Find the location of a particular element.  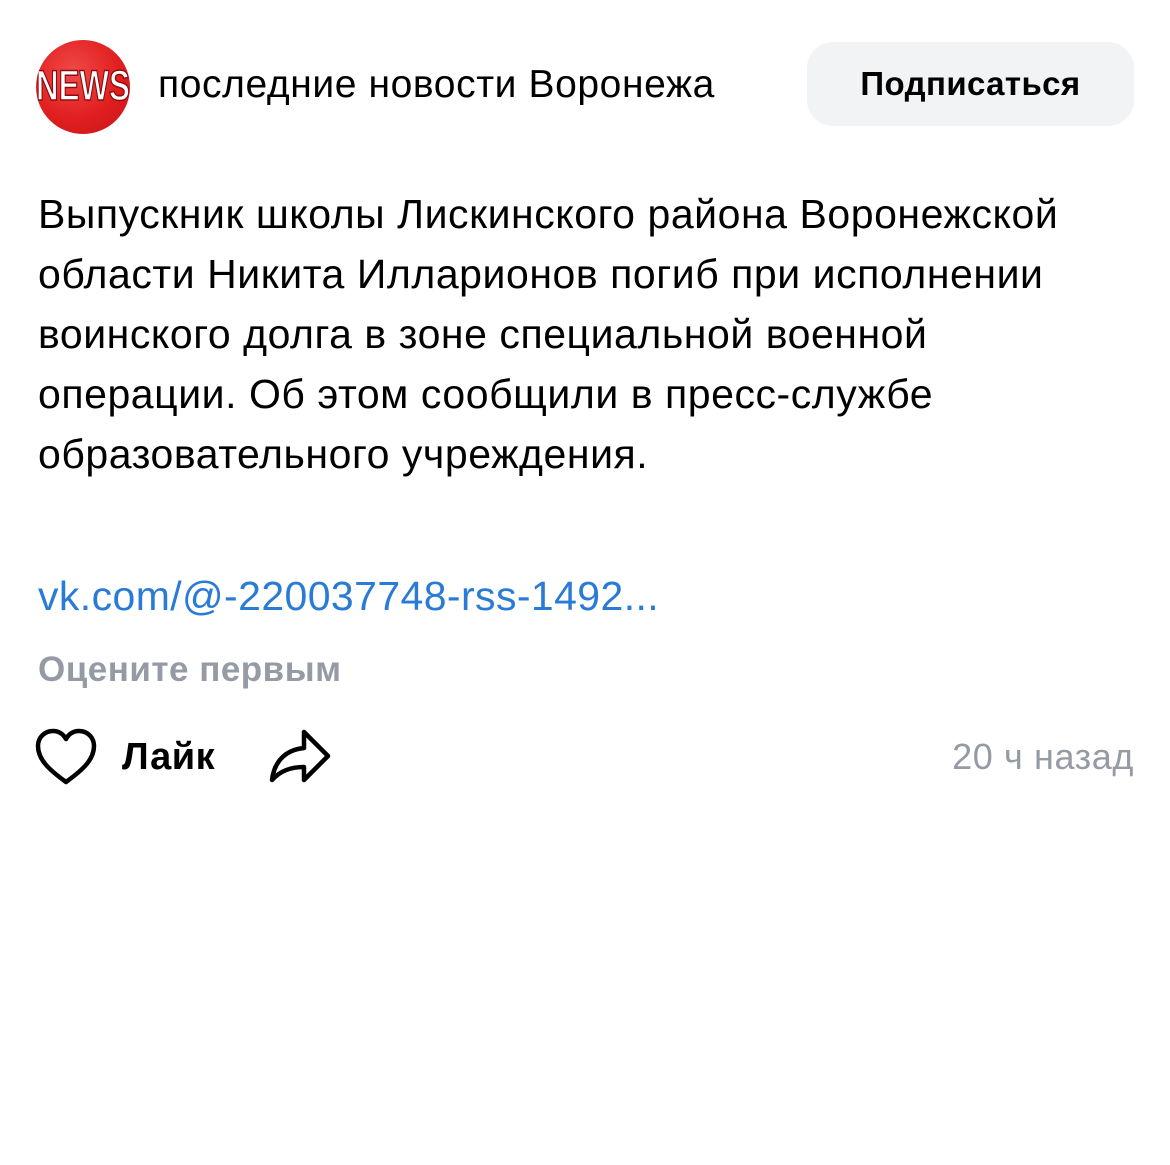

group-name-fade is located at coordinates (766, 85).